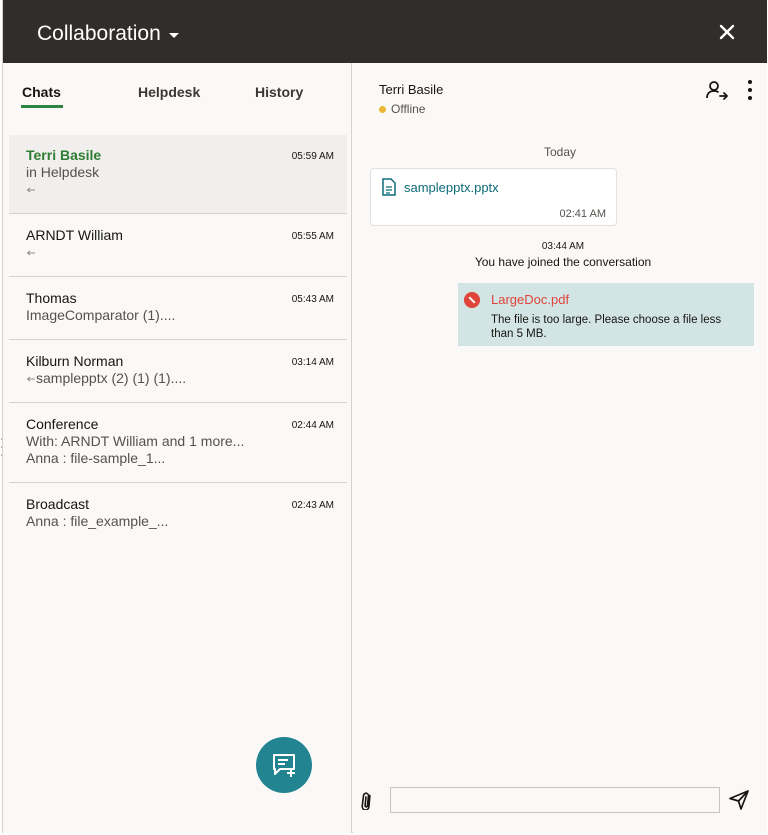 The image size is (768, 835). I want to click on chat-item-arndt-william: ARNDT William 05:55 AM, so click(178, 245).